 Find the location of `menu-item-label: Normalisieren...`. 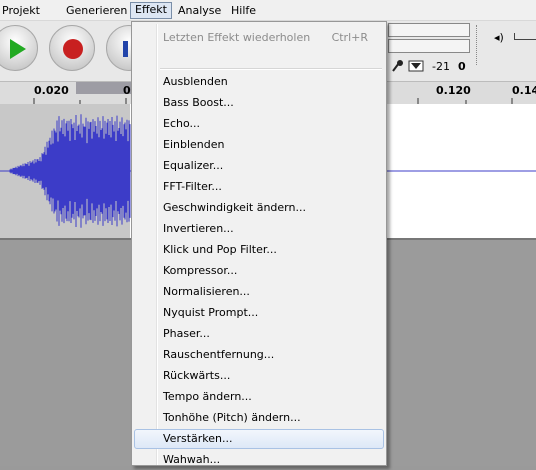

menu-item-label: Normalisieren... is located at coordinates (206, 291).